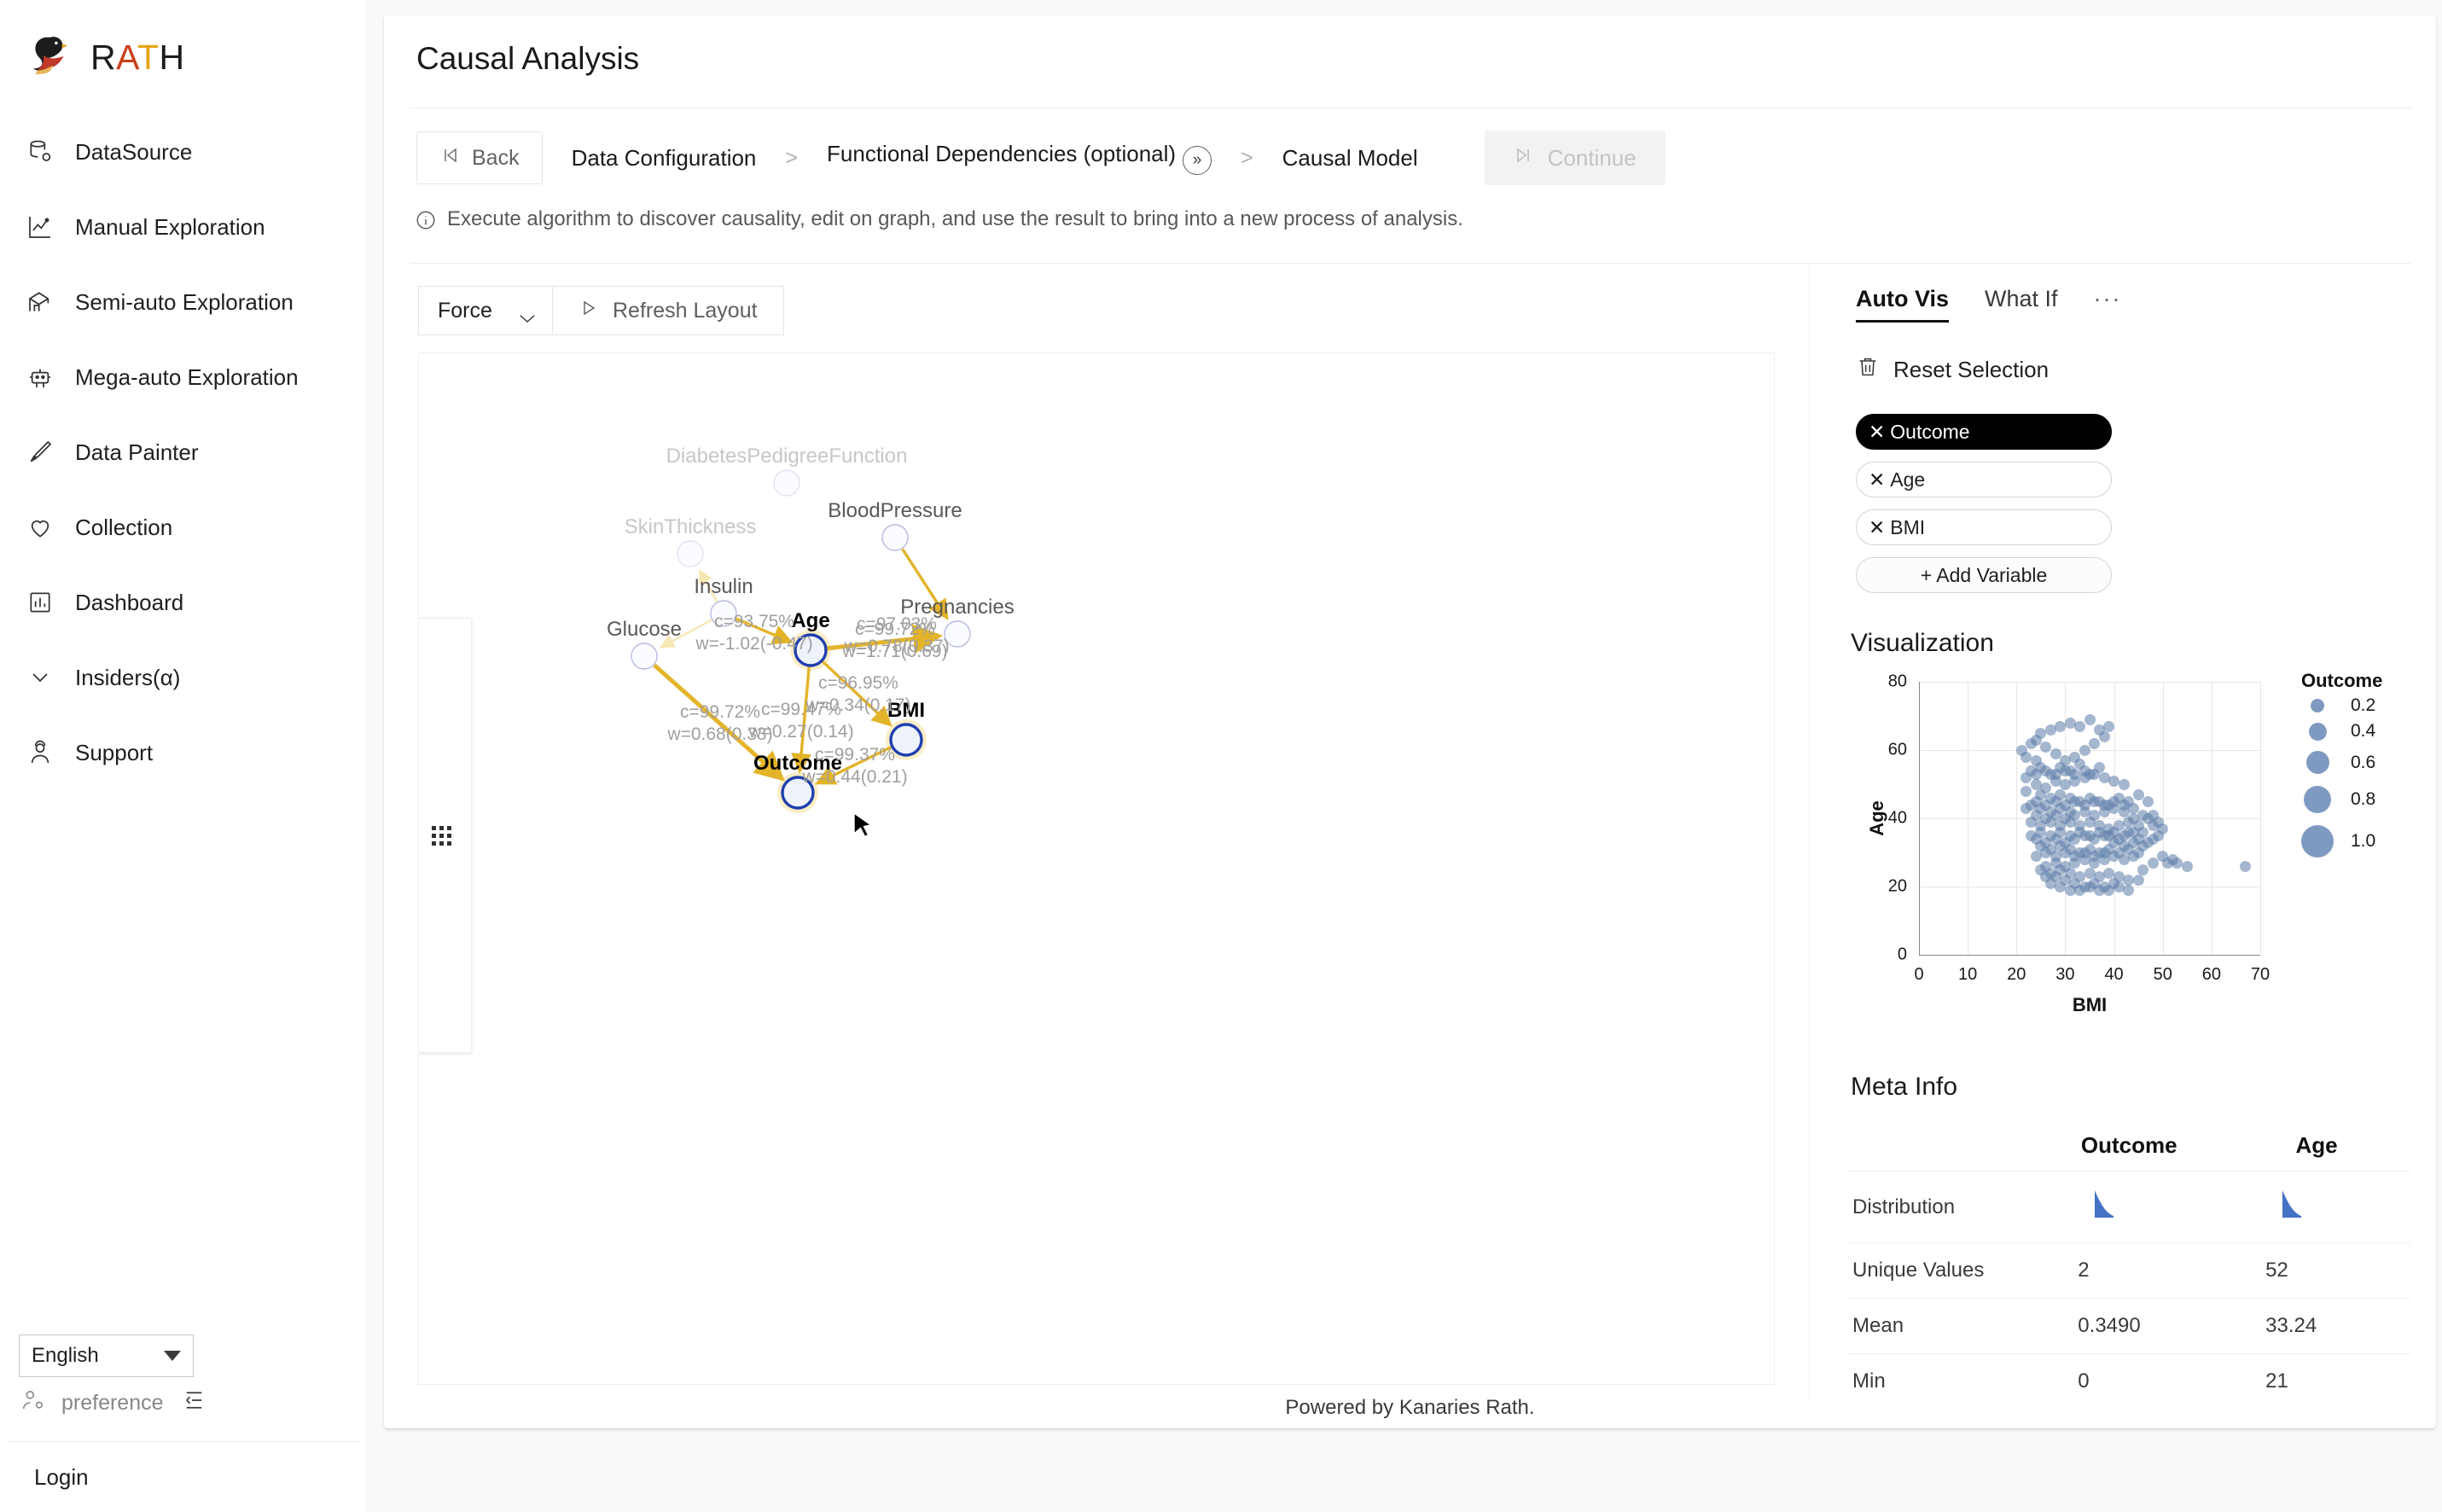 Image resolution: width=2442 pixels, height=1512 pixels. Describe the element at coordinates (2129, 1326) in the screenshot. I see `meta-cell: 0.3490` at that location.